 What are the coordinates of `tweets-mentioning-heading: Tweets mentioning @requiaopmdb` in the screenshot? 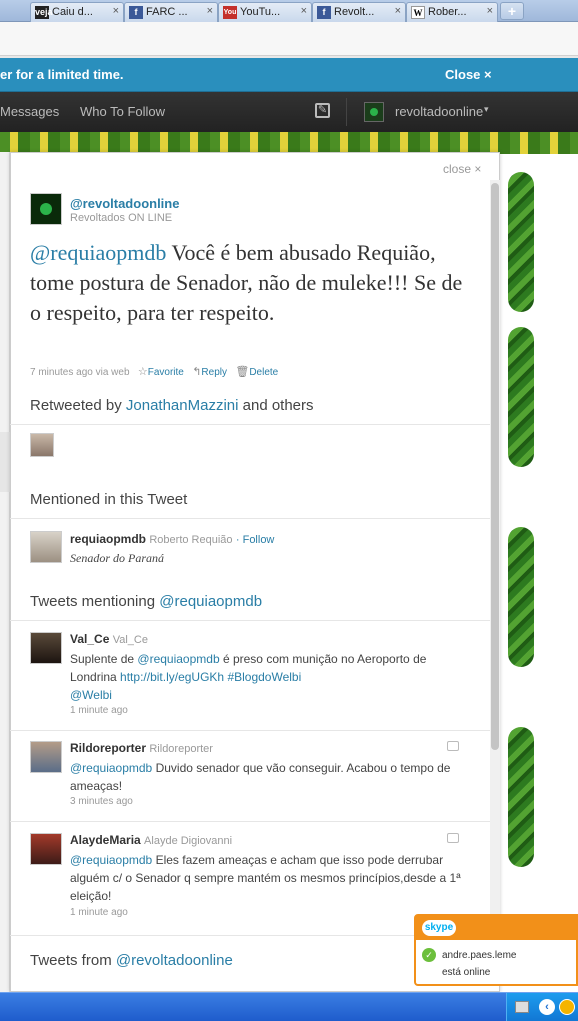 It's located at (146, 601).